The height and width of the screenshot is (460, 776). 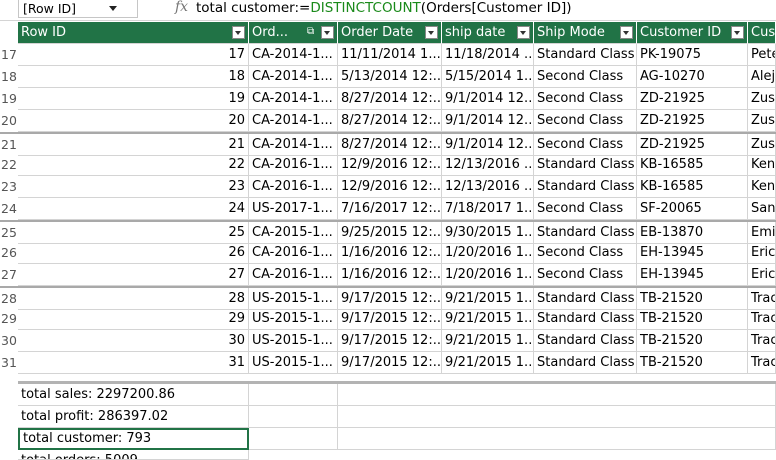 I want to click on col-header-row-id: Row ID, so click(x=133, y=33).